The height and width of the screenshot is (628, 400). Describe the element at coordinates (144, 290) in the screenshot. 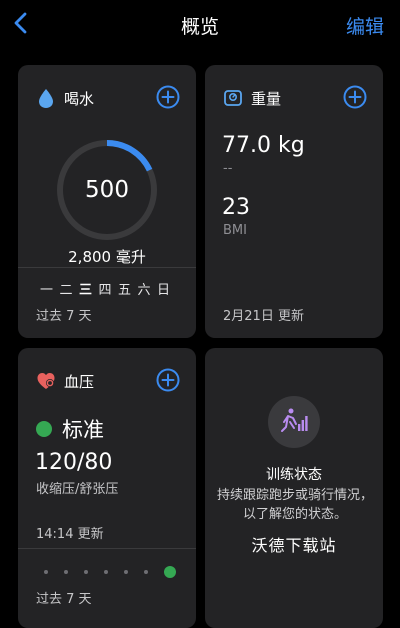

I see `weekday-label: 六` at that location.